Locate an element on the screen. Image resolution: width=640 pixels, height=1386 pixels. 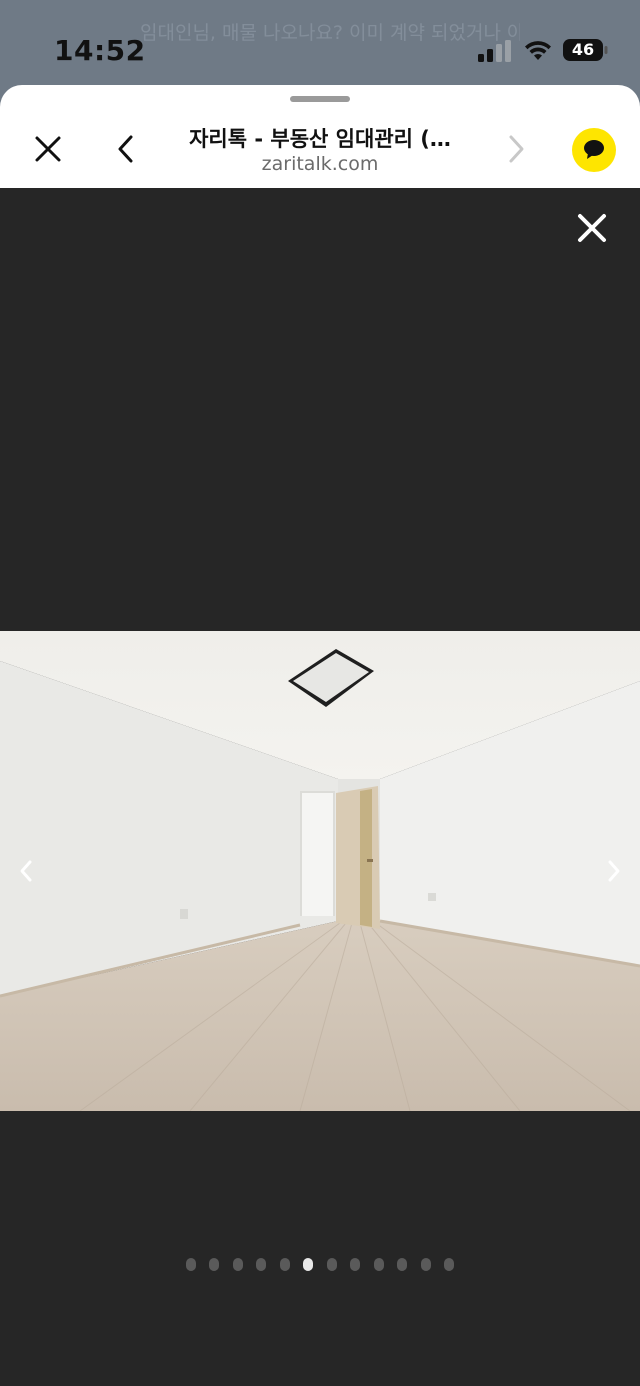
pagination-dots is located at coordinates (320, 1266).